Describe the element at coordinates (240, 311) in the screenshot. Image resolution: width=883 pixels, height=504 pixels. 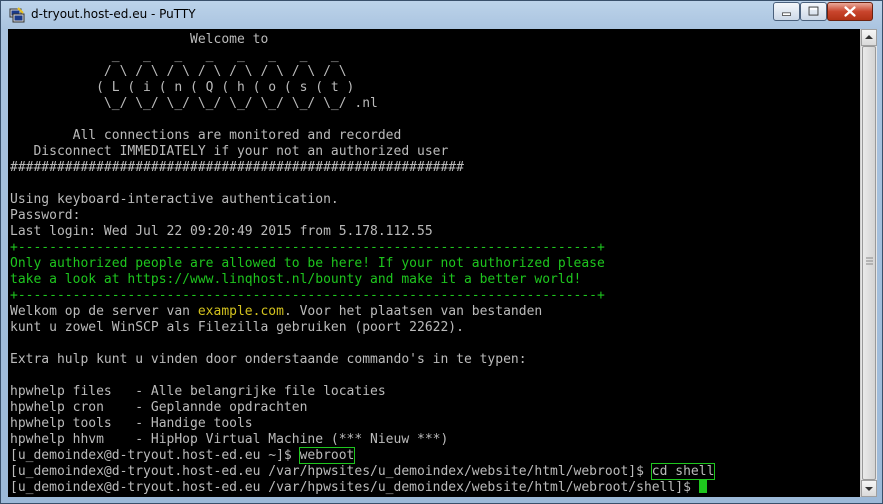
I see `domain-text: example.com` at that location.